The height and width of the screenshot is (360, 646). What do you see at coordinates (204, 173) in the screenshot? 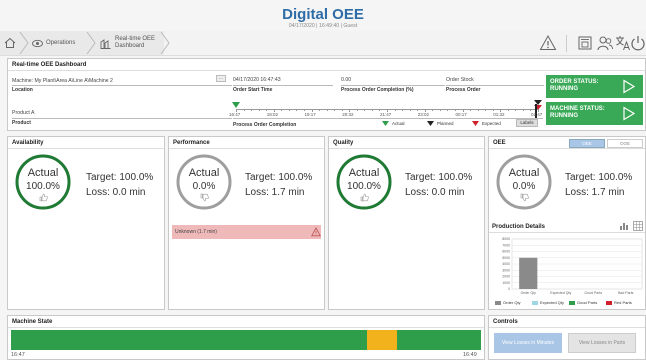
I see `performance-actual-label: Actual` at bounding box center [204, 173].